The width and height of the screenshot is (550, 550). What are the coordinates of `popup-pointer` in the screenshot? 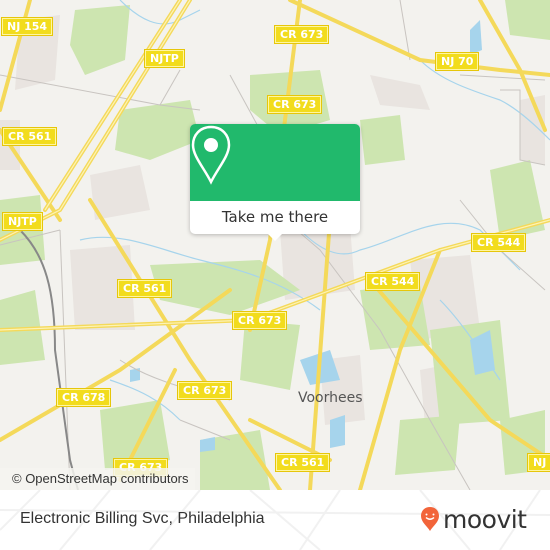 It's located at (275, 237).